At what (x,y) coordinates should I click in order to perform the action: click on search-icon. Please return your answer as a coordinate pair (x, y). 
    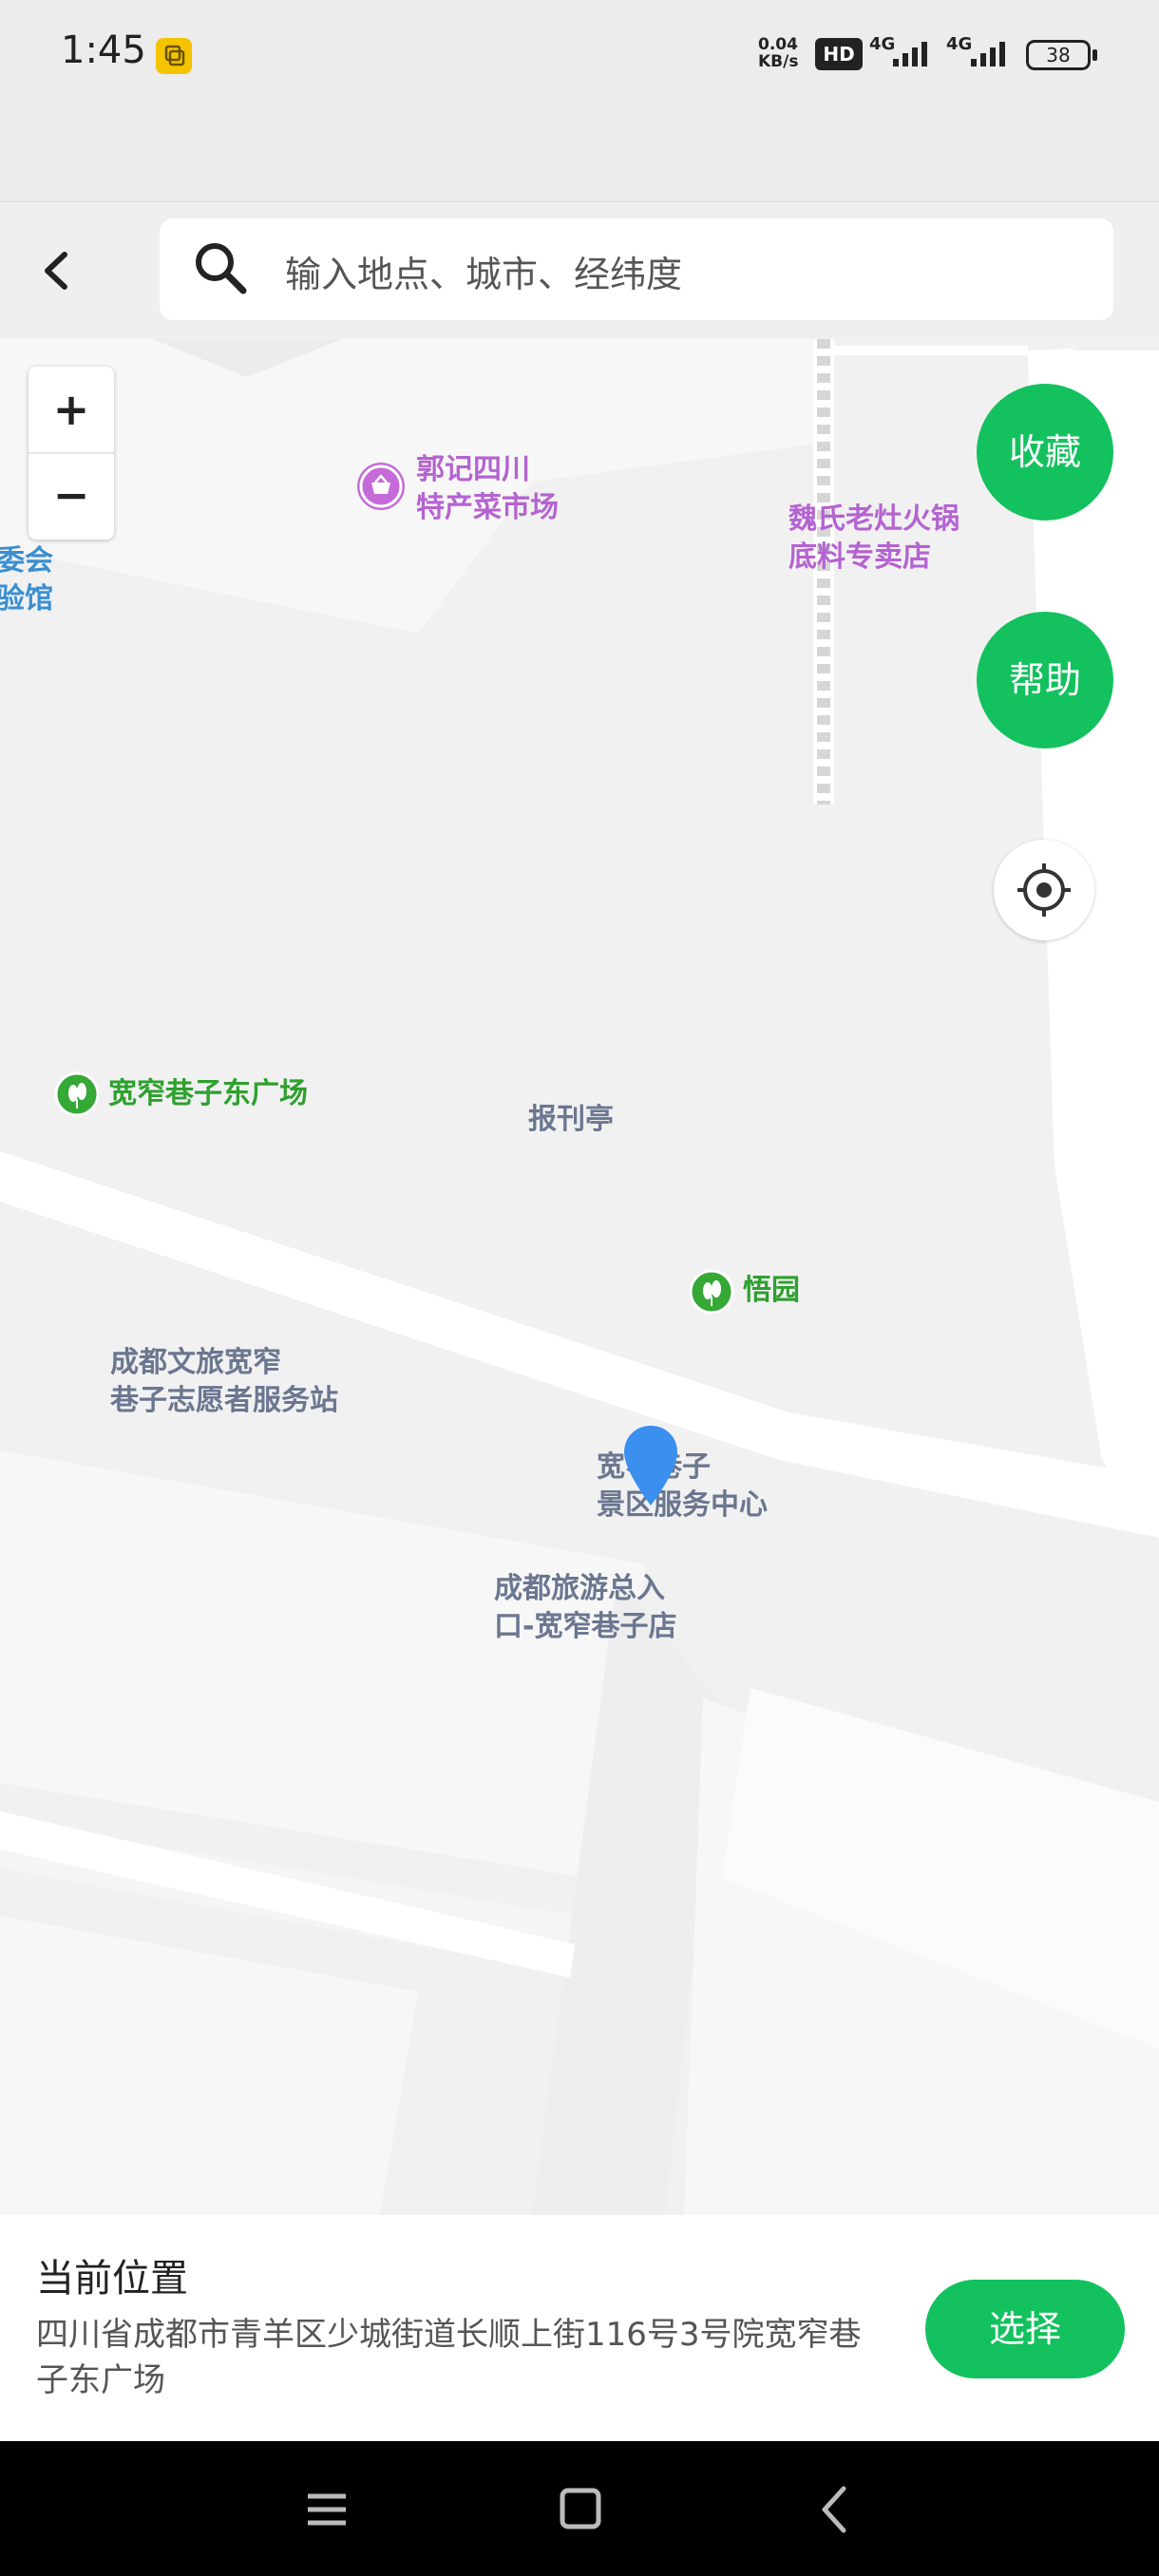
    Looking at the image, I should click on (220, 267).